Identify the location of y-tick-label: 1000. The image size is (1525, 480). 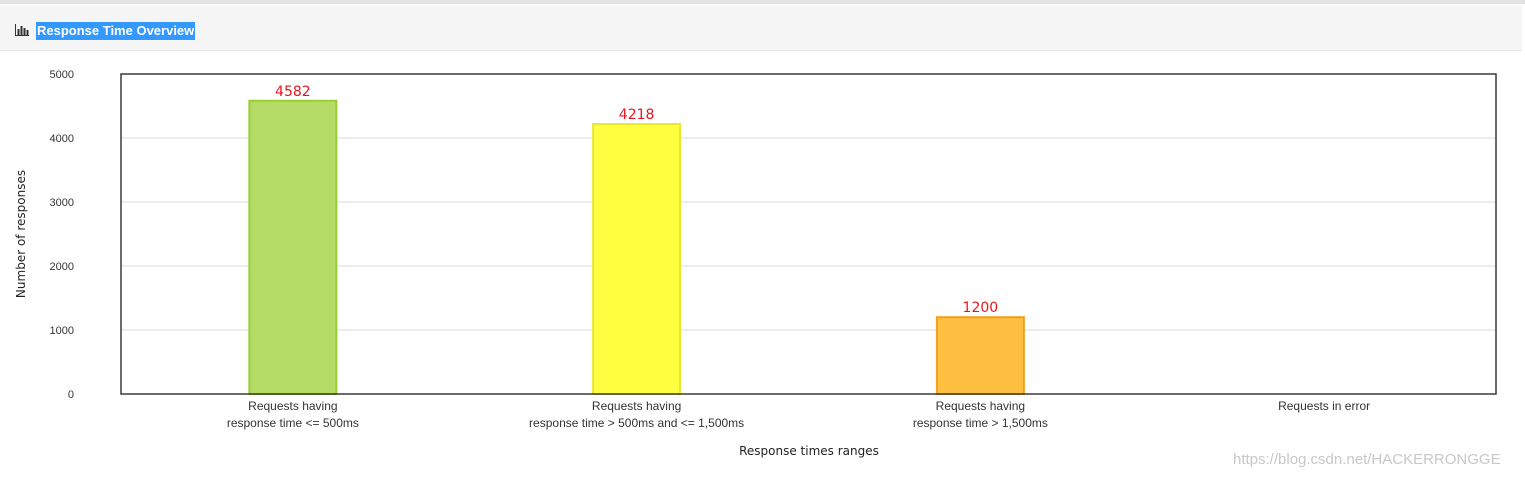
(62, 331).